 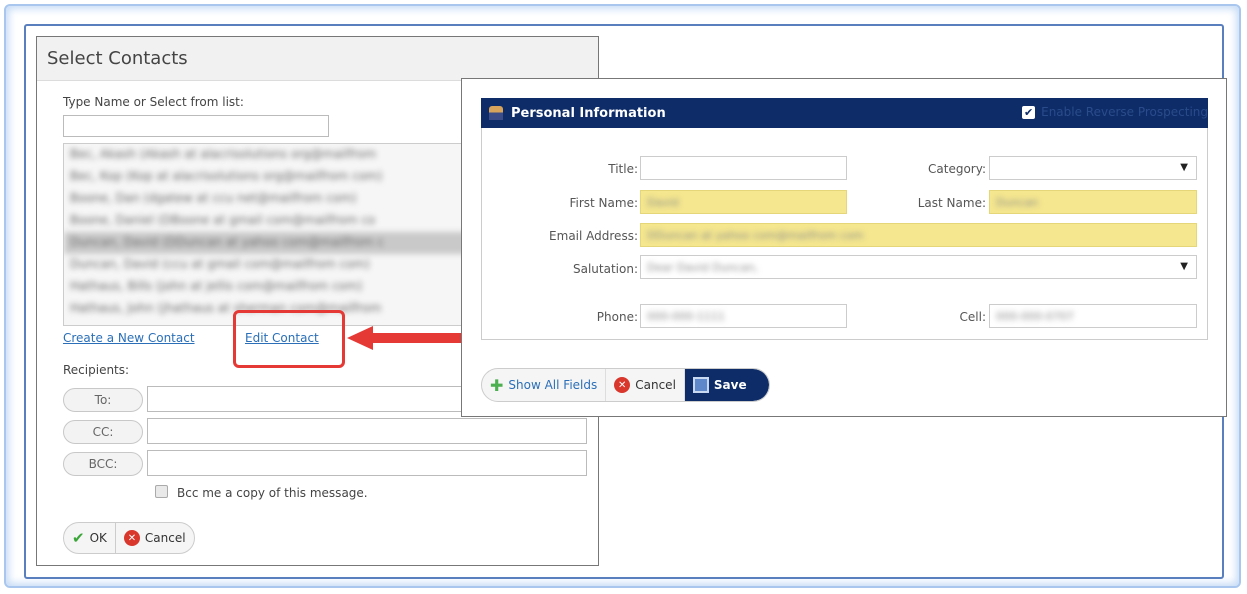 What do you see at coordinates (743, 168) in the screenshot?
I see `title-field` at bounding box center [743, 168].